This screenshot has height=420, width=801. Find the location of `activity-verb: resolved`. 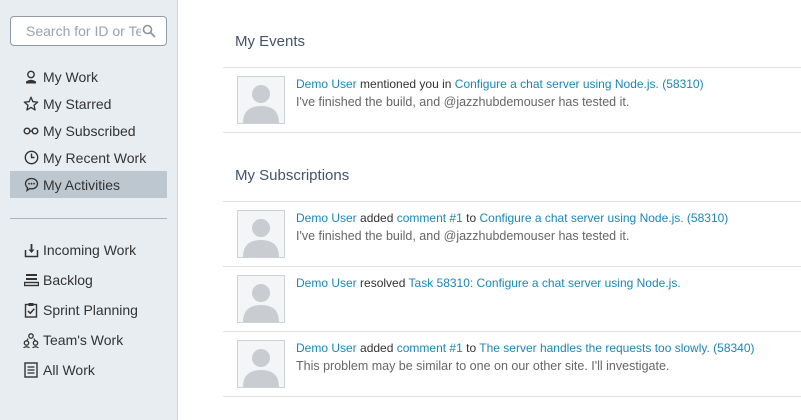

activity-verb: resolved is located at coordinates (383, 283).